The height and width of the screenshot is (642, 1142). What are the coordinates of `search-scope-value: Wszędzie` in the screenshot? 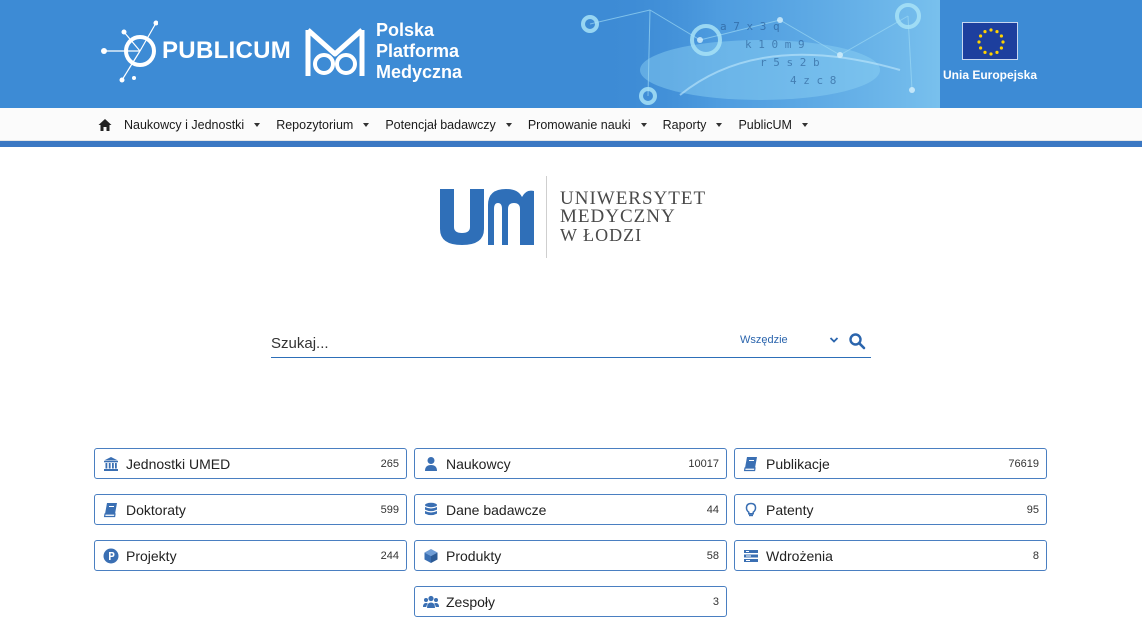 It's located at (764, 340).